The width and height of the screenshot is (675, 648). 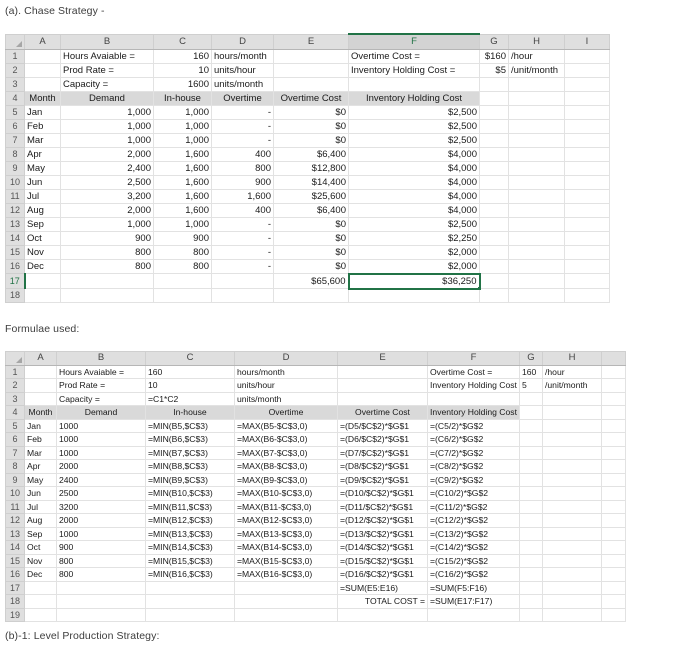 What do you see at coordinates (572, 358) in the screenshot?
I see `column-header-h: H` at bounding box center [572, 358].